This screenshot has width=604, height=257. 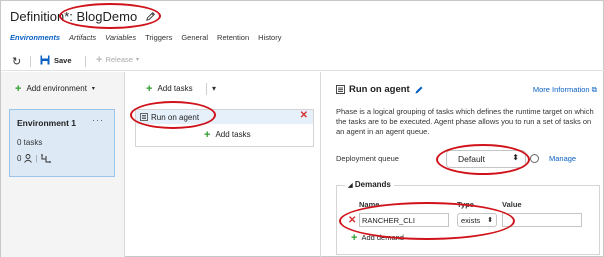 I want to click on deployment-queue-label: Deployment queue, so click(x=367, y=158).